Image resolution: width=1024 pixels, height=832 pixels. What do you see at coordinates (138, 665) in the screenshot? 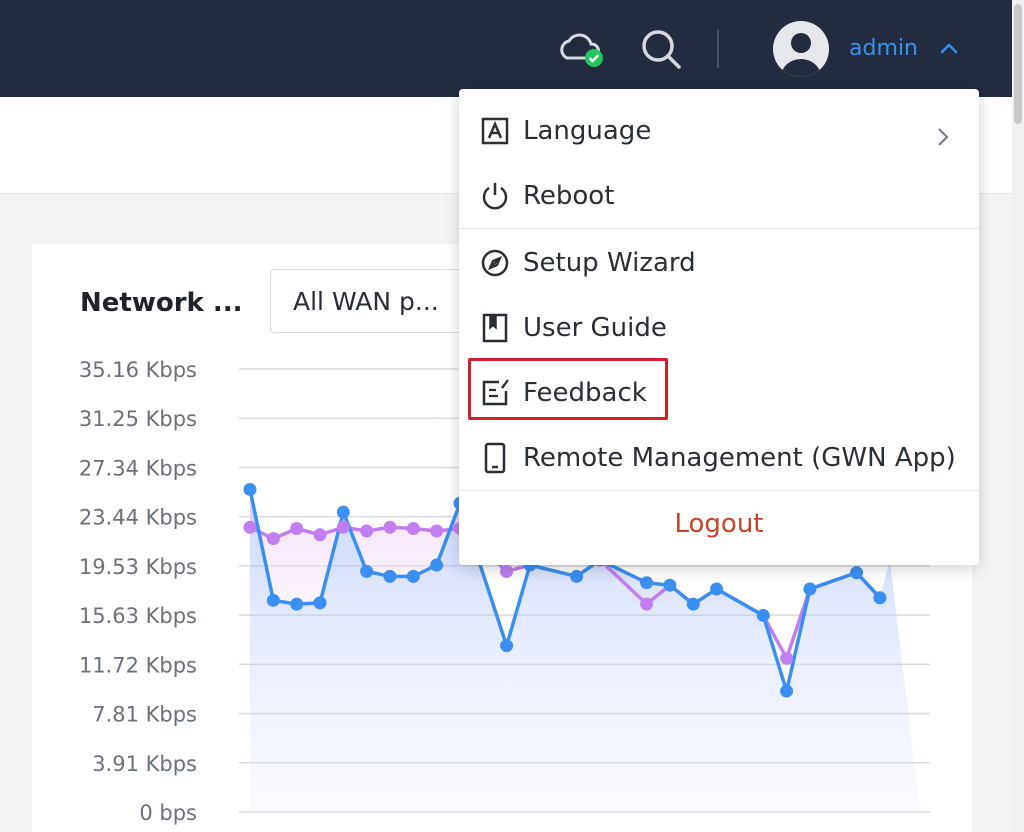
I see `y-tick-label: 11.72 Kbps` at bounding box center [138, 665].